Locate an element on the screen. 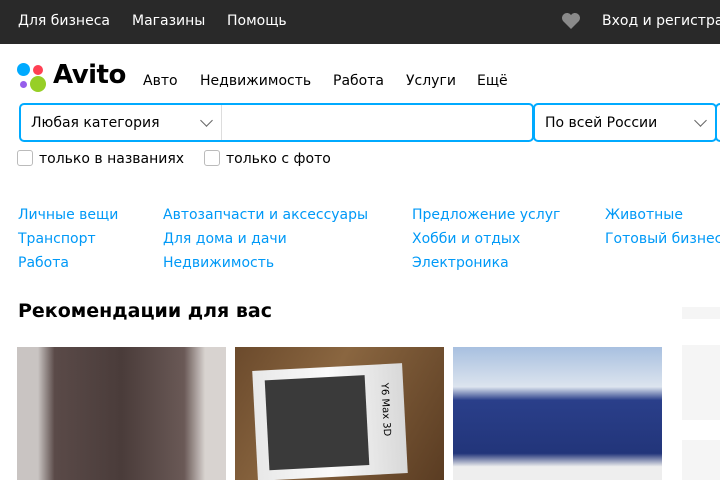  search-button is located at coordinates (717, 122).